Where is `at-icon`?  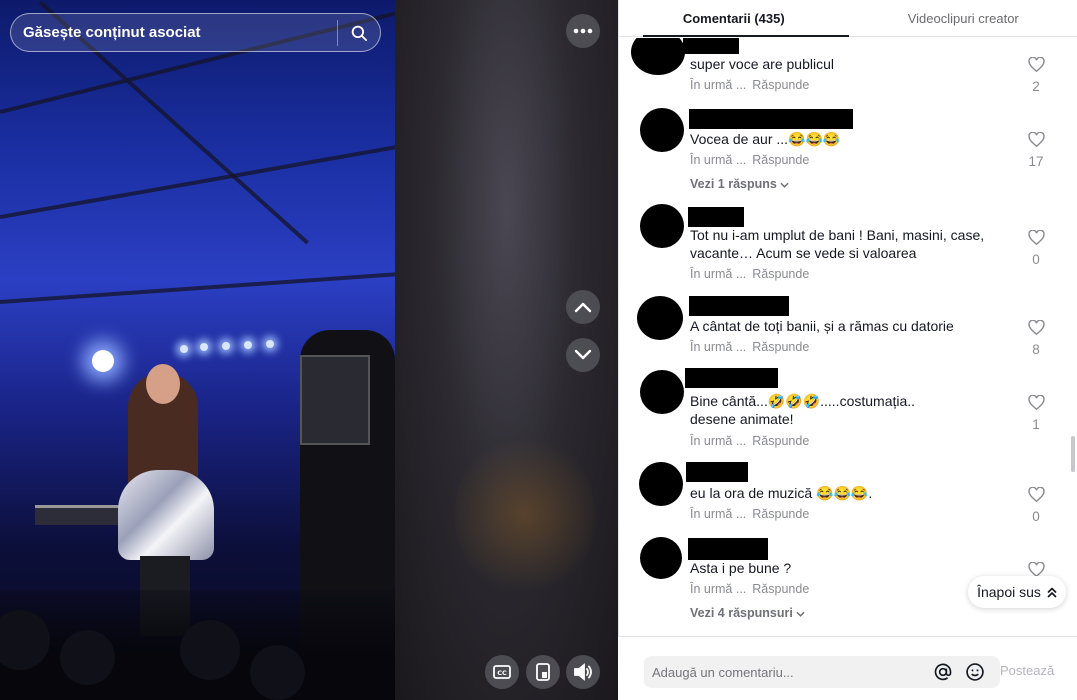 at-icon is located at coordinates (943, 672).